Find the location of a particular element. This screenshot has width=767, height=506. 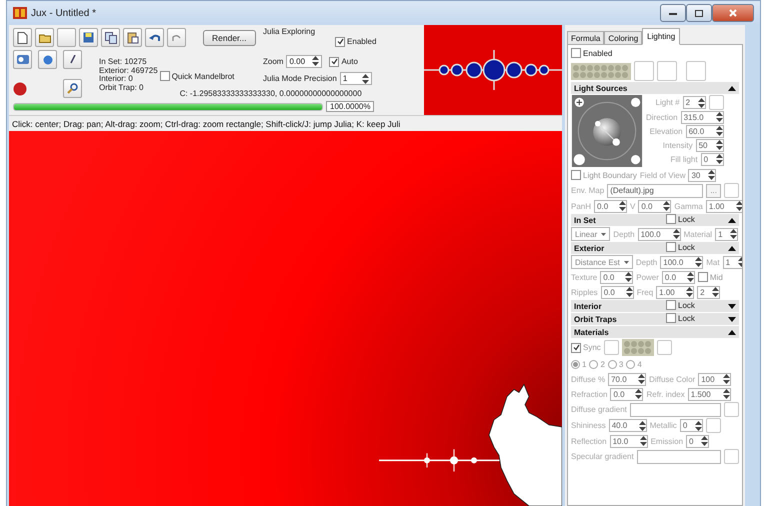

precision-field: 1 is located at coordinates (356, 78).